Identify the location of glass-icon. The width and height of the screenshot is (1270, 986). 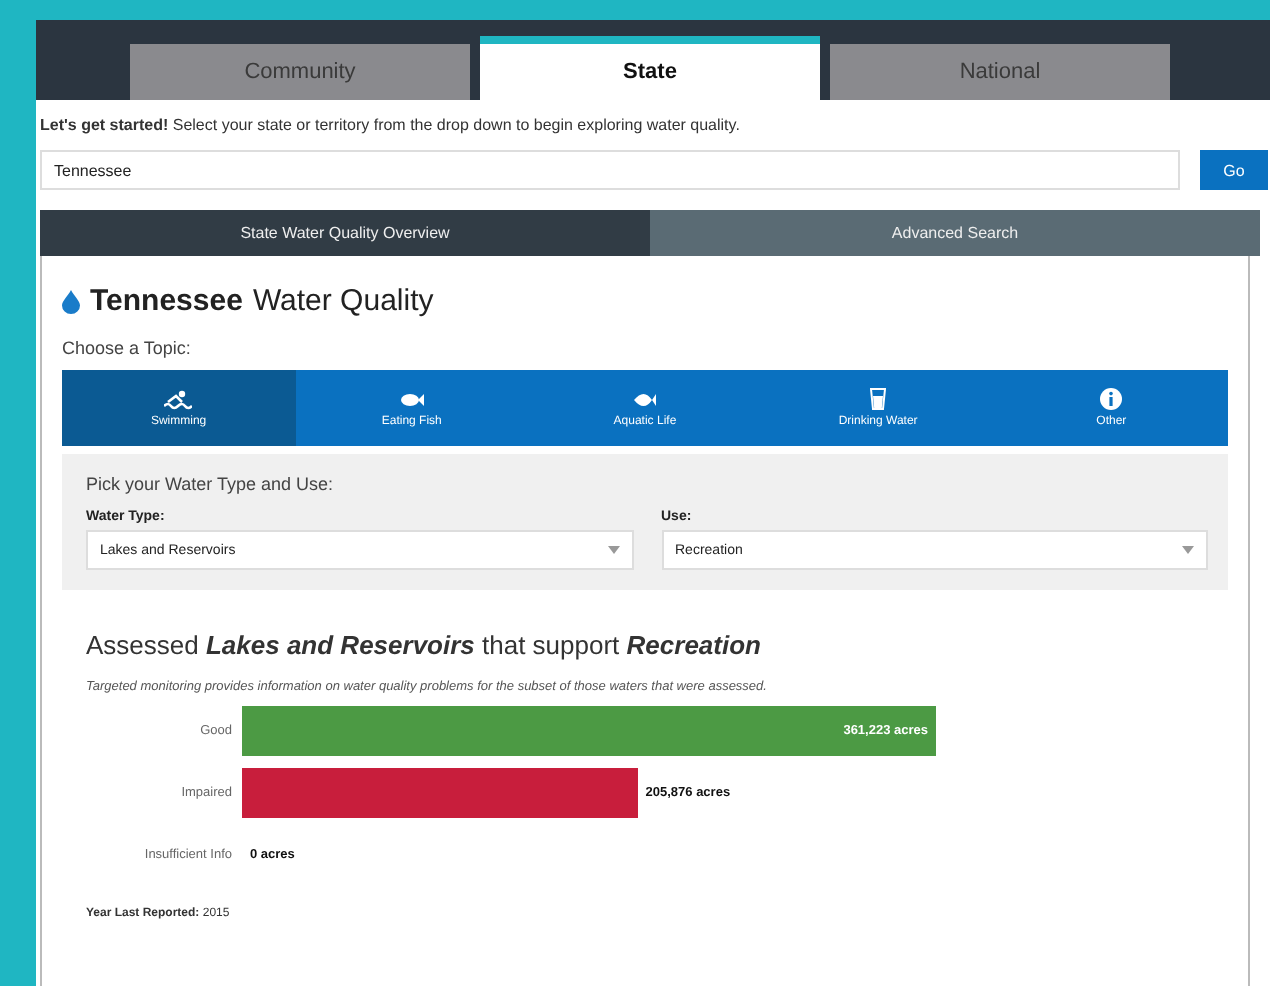
(878, 399).